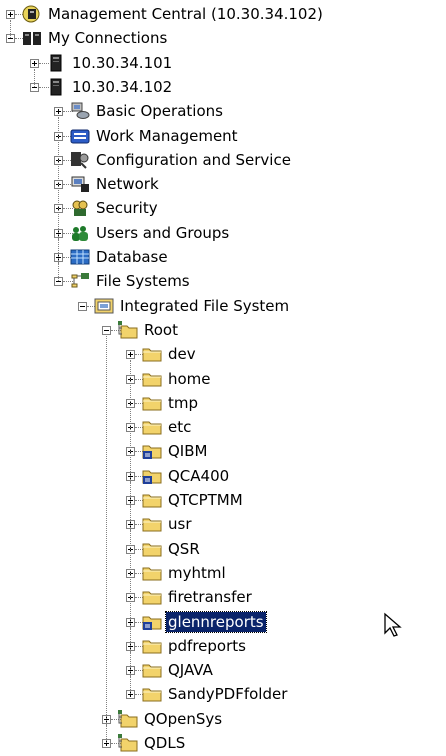 The width and height of the screenshot is (446, 756). What do you see at coordinates (223, 403) in the screenshot?
I see `tree-node-tmp: tmp` at bounding box center [223, 403].